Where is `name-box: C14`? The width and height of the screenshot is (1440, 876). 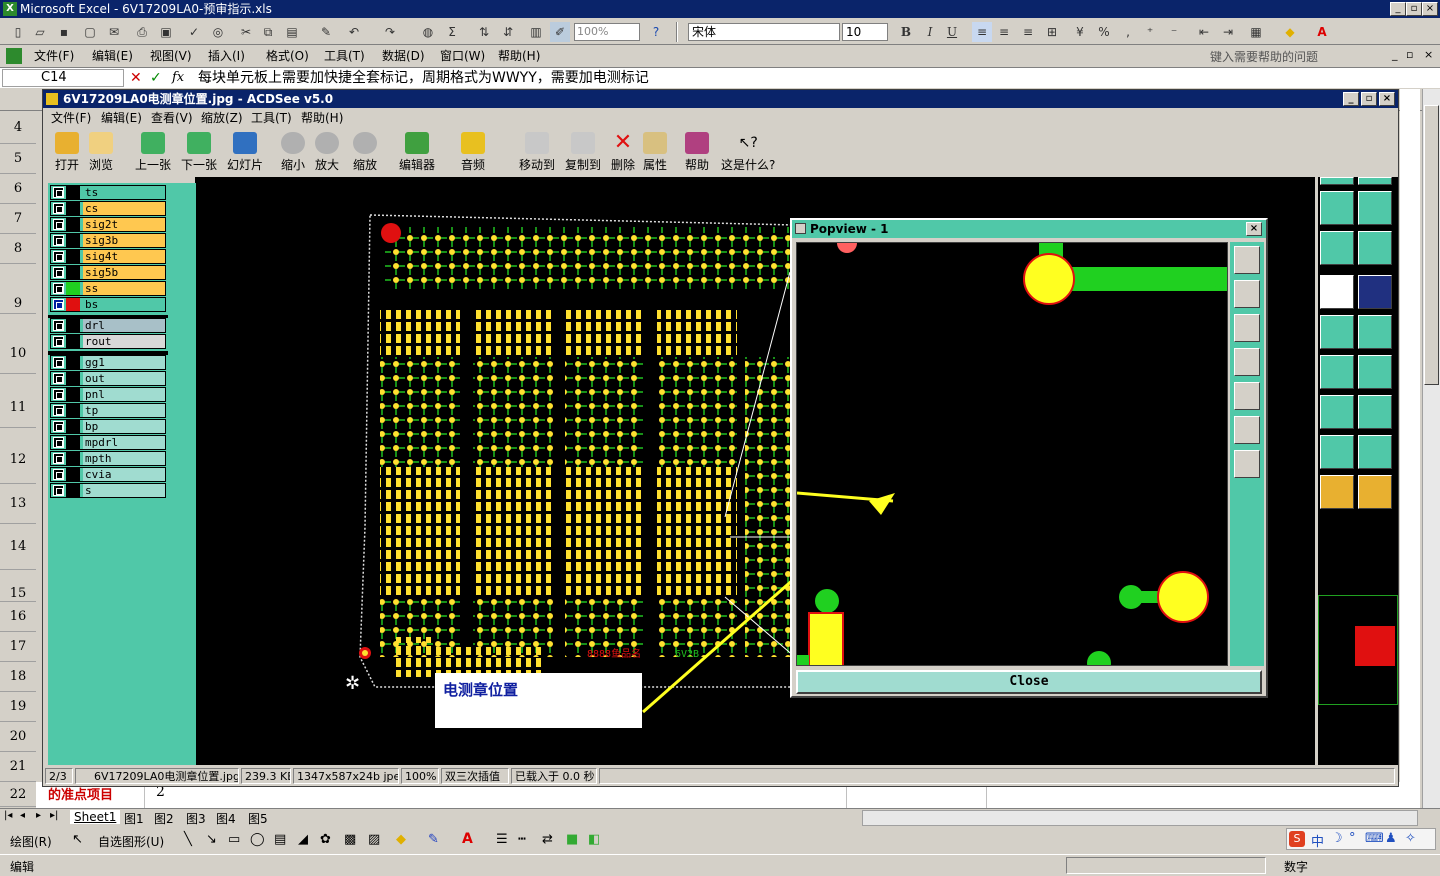
name-box: C14 is located at coordinates (63, 78).